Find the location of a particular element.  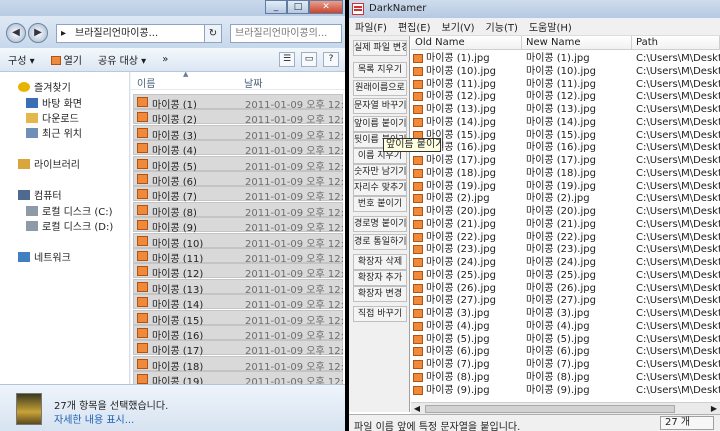

nav-item: 로컬 디스크 (C:) is located at coordinates (69, 210).